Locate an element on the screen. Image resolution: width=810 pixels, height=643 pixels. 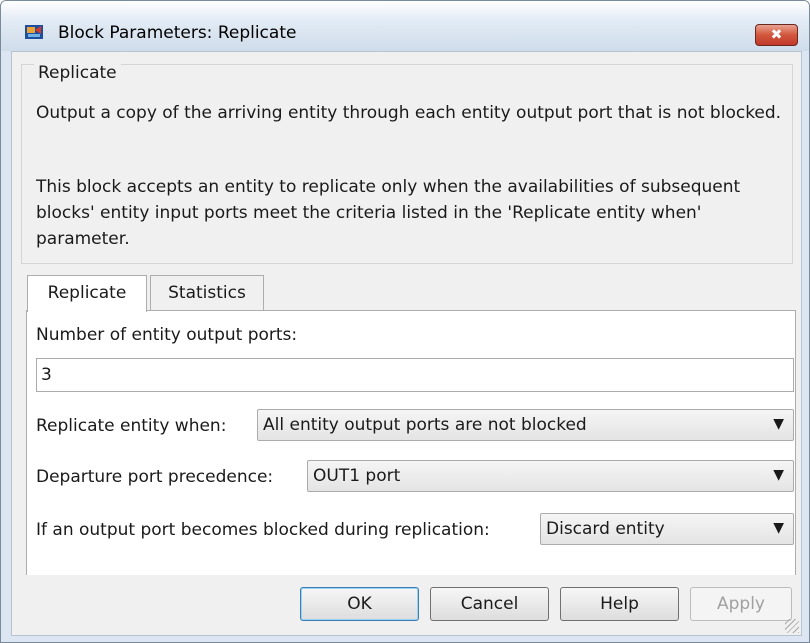
title-bar: Block Parameters: Replicate ✖ is located at coordinates (405, 26).